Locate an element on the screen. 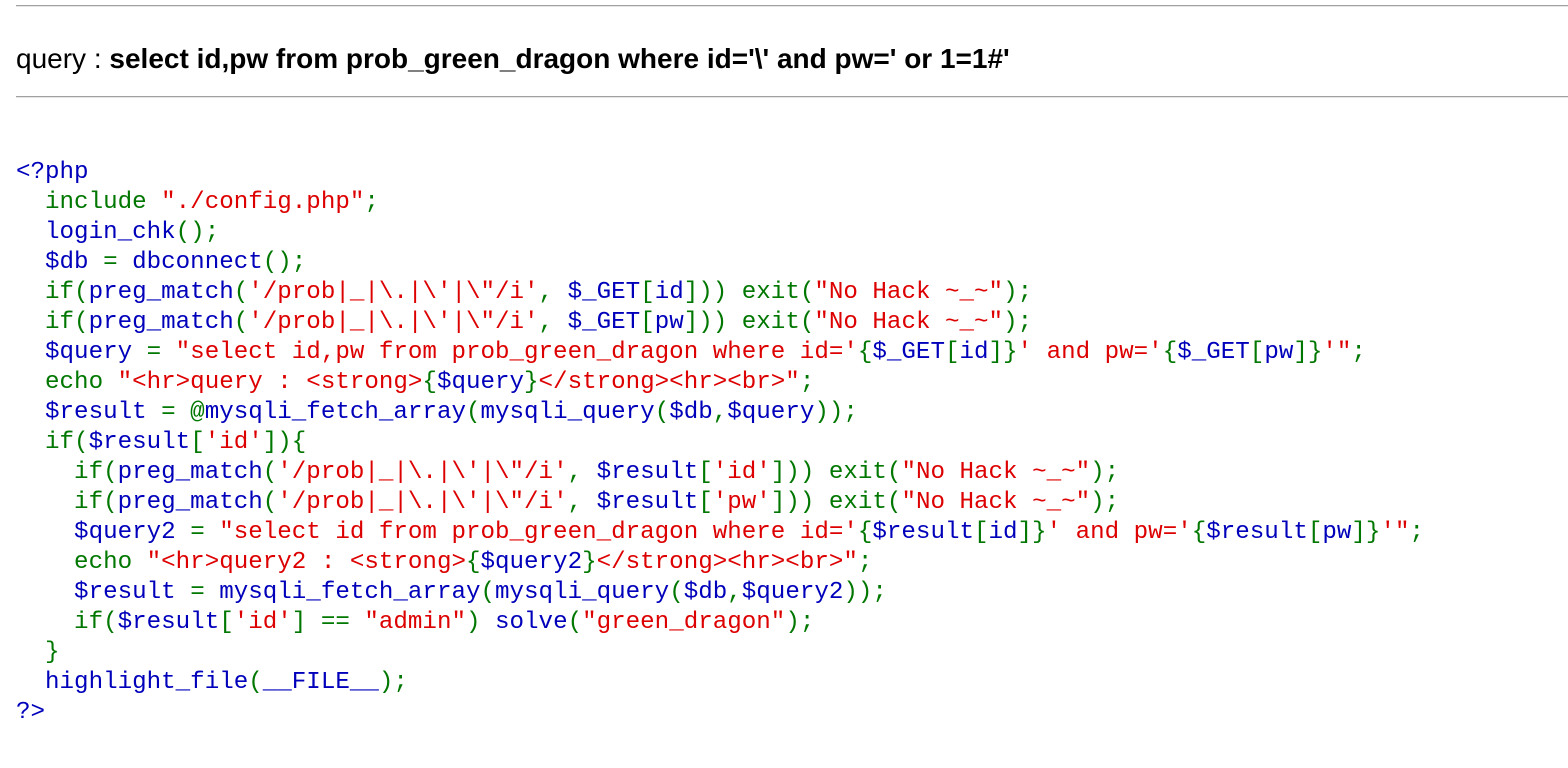 This screenshot has height=768, width=1568. code-token: 'id' is located at coordinates (741, 472).